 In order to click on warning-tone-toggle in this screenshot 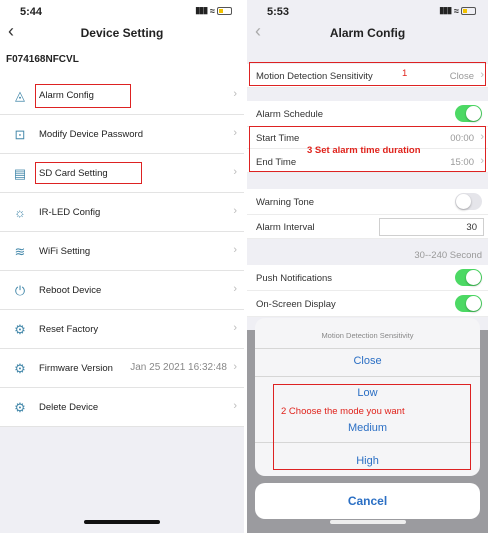, I will do `click(468, 201)`.